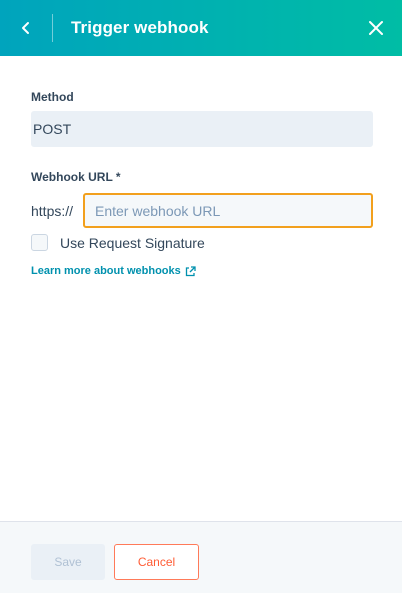  What do you see at coordinates (106, 271) in the screenshot?
I see `learn-more-label: Learn more about webhooks` at bounding box center [106, 271].